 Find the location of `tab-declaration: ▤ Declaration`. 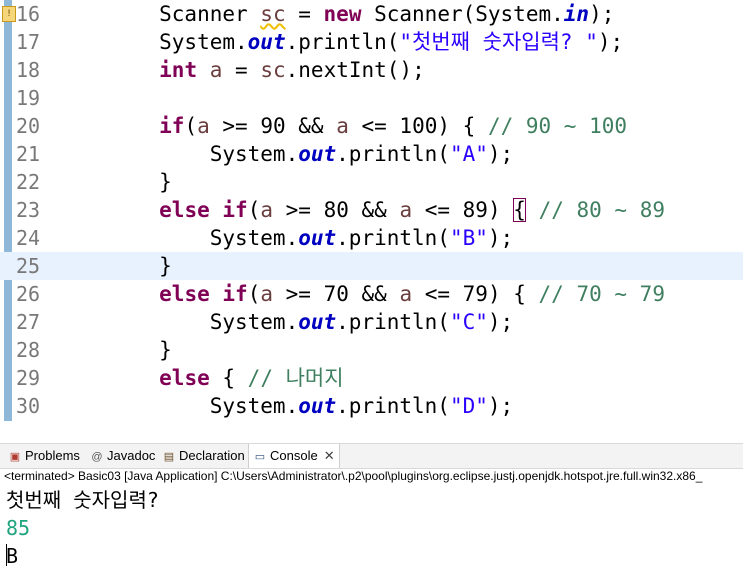

tab-declaration: ▤ Declaration is located at coordinates (203, 456).